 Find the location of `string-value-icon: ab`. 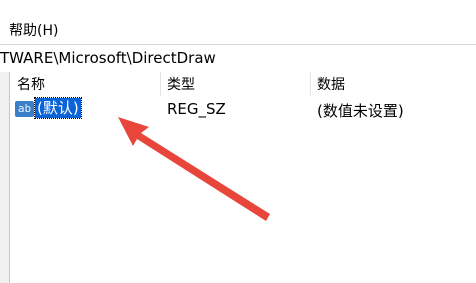

string-value-icon: ab is located at coordinates (24, 109).